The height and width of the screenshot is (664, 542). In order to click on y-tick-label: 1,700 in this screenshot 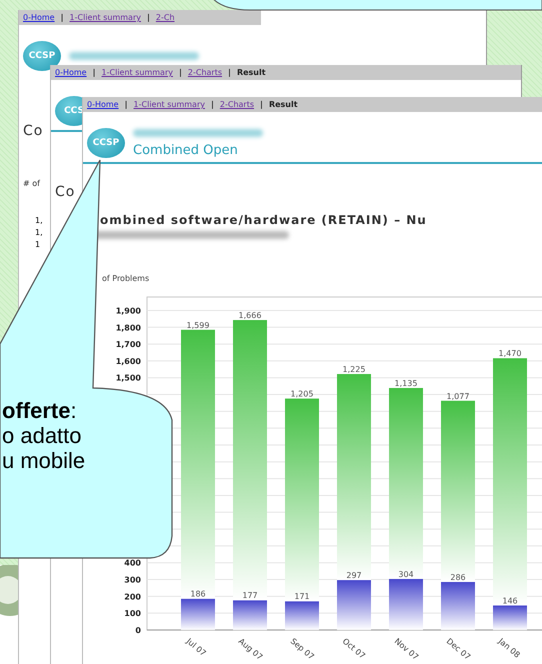, I will do `click(128, 345)`.